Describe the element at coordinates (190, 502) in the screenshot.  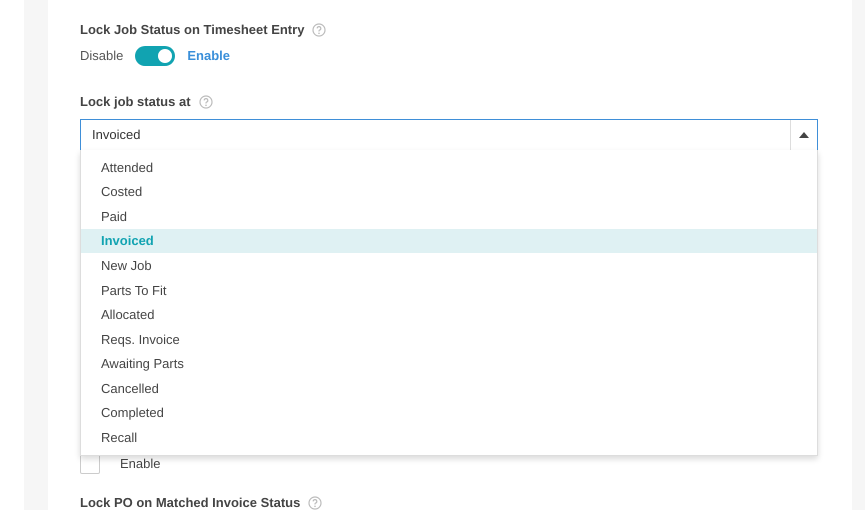
I see `field-label: Lock PO on Matched Invoice Status` at that location.